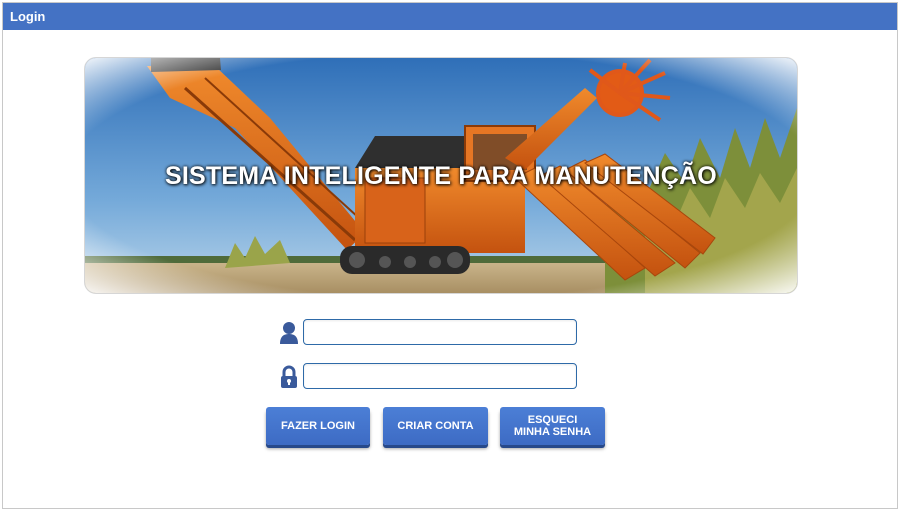 The height and width of the screenshot is (510, 900). What do you see at coordinates (440, 376) in the screenshot?
I see `password-input` at bounding box center [440, 376].